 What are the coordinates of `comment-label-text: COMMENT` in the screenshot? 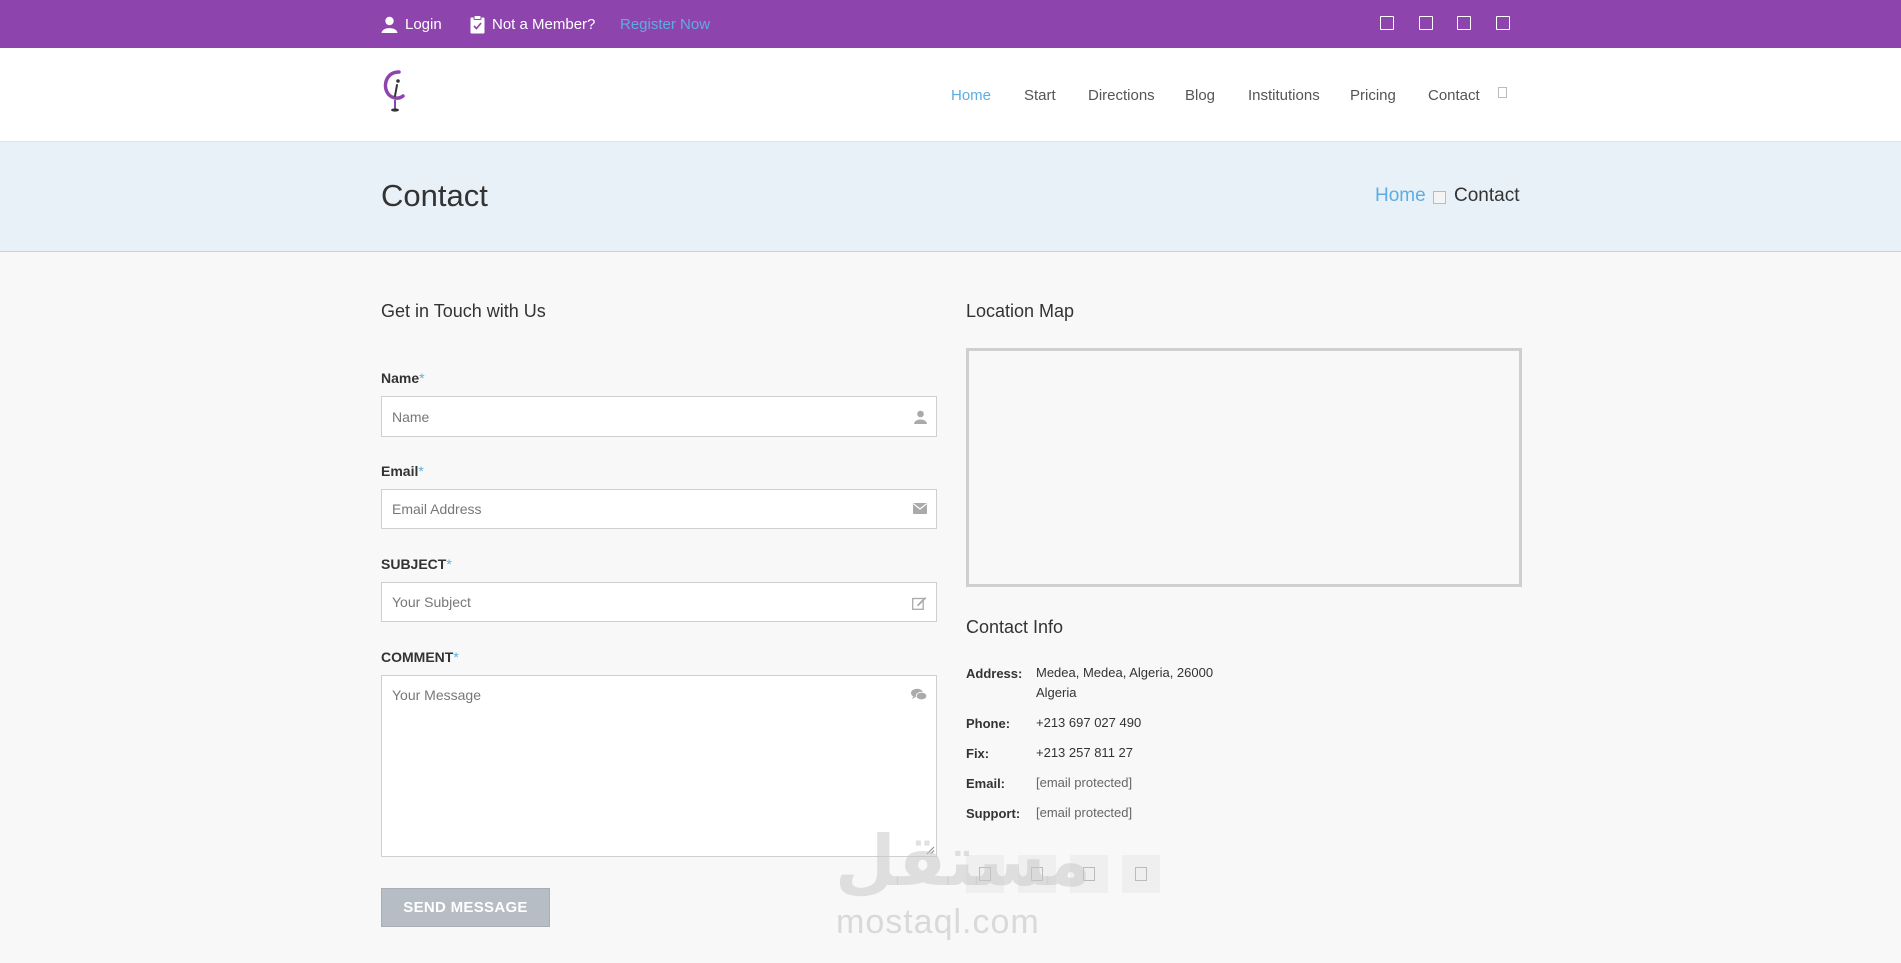 It's located at (417, 657).